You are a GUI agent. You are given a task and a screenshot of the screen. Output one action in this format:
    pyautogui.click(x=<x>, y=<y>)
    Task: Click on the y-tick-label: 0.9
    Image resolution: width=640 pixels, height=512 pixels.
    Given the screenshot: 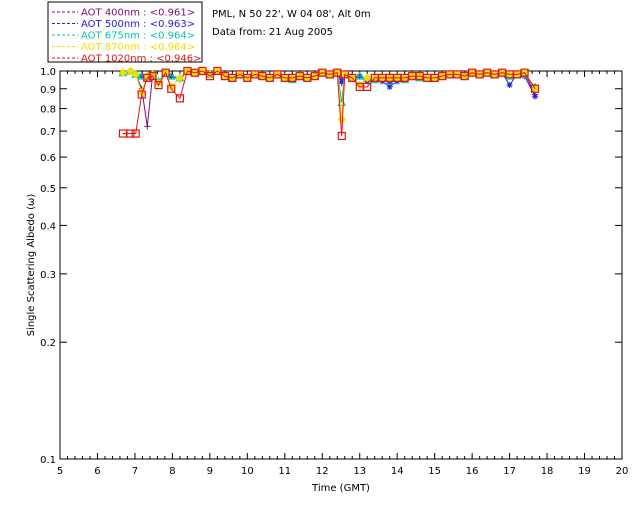 What is the action you would take?
    pyautogui.click(x=48, y=90)
    